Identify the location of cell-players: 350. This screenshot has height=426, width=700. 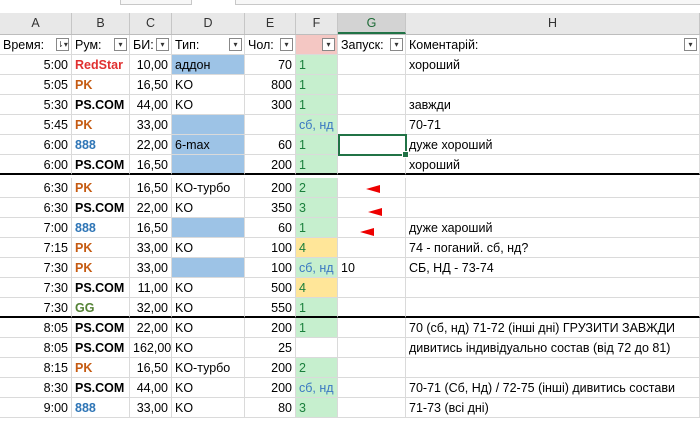
(270, 208).